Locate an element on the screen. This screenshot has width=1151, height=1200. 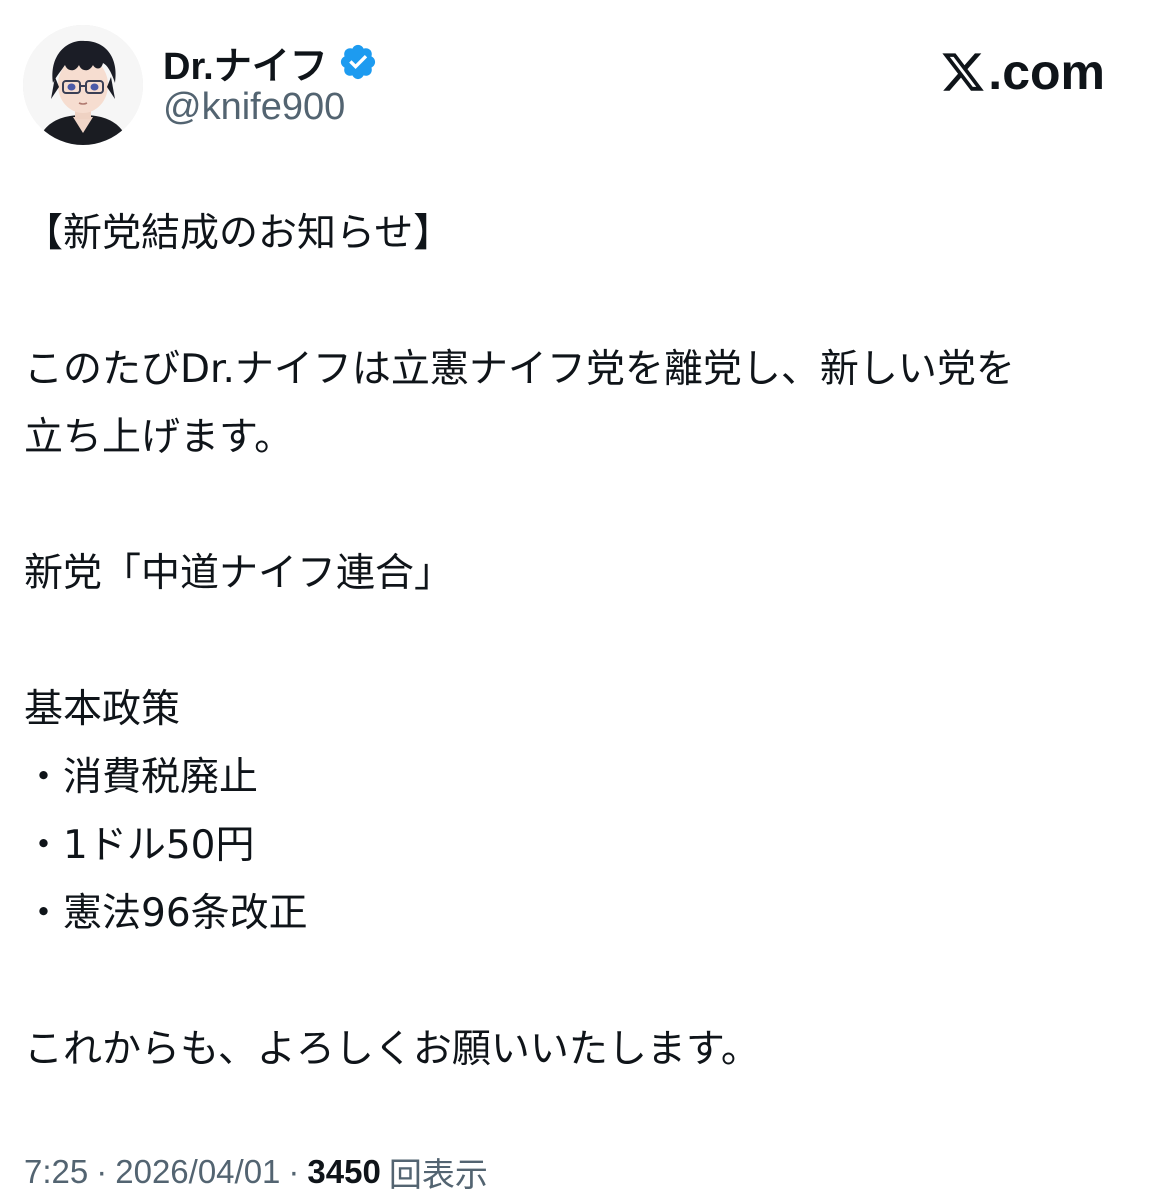
tweet-date: 2026/04/01 is located at coordinates (197, 1172).